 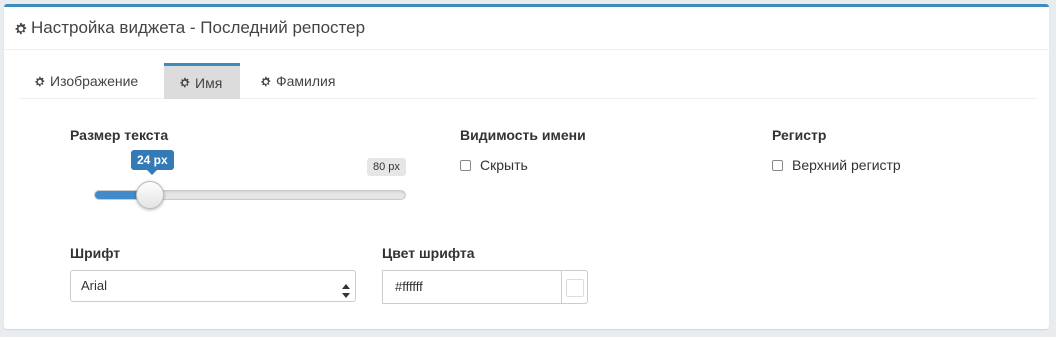 What do you see at coordinates (526, 28) in the screenshot?
I see `panel-header: Настройка виджета - Последний репостер` at bounding box center [526, 28].